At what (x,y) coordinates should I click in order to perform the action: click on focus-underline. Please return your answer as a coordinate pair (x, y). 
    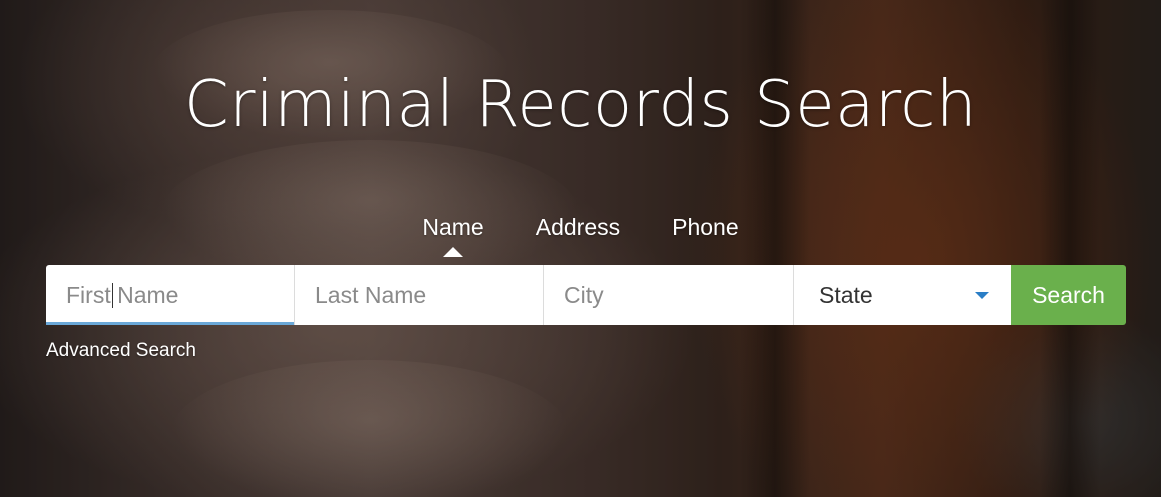
    Looking at the image, I should click on (170, 323).